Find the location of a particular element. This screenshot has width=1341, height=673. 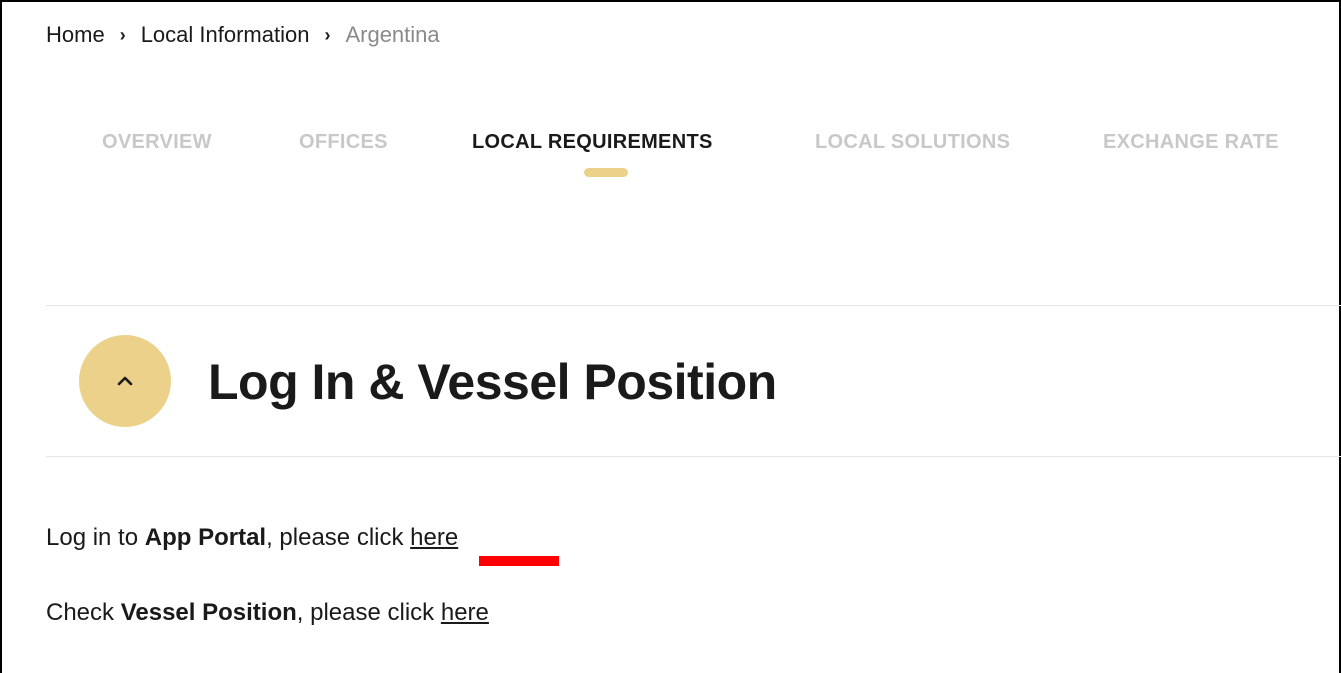

app-portal-name: App Portal is located at coordinates (205, 537).